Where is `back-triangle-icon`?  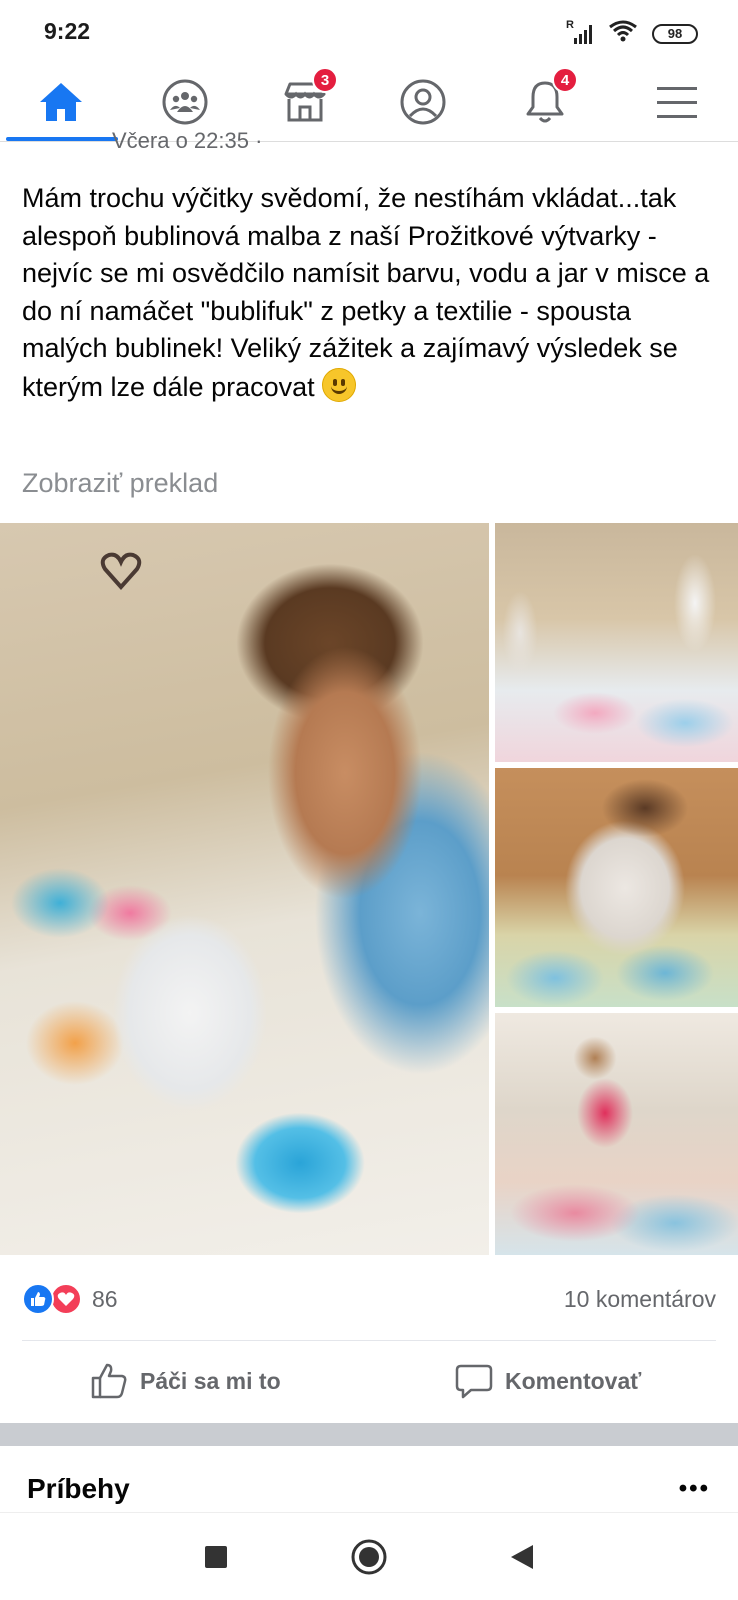 back-triangle-icon is located at coordinates (522, 1557).